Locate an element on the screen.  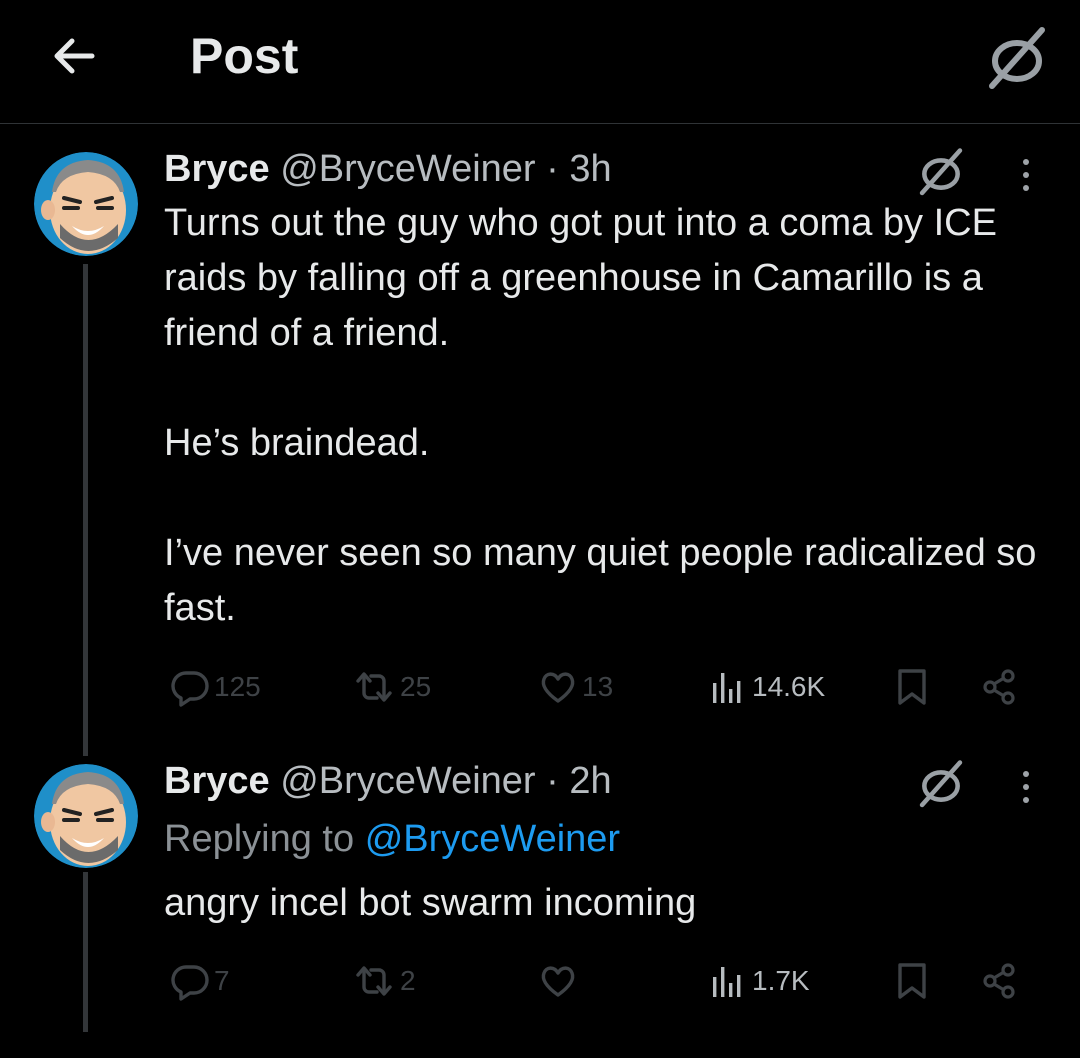
thread-line is located at coordinates (85, 952).